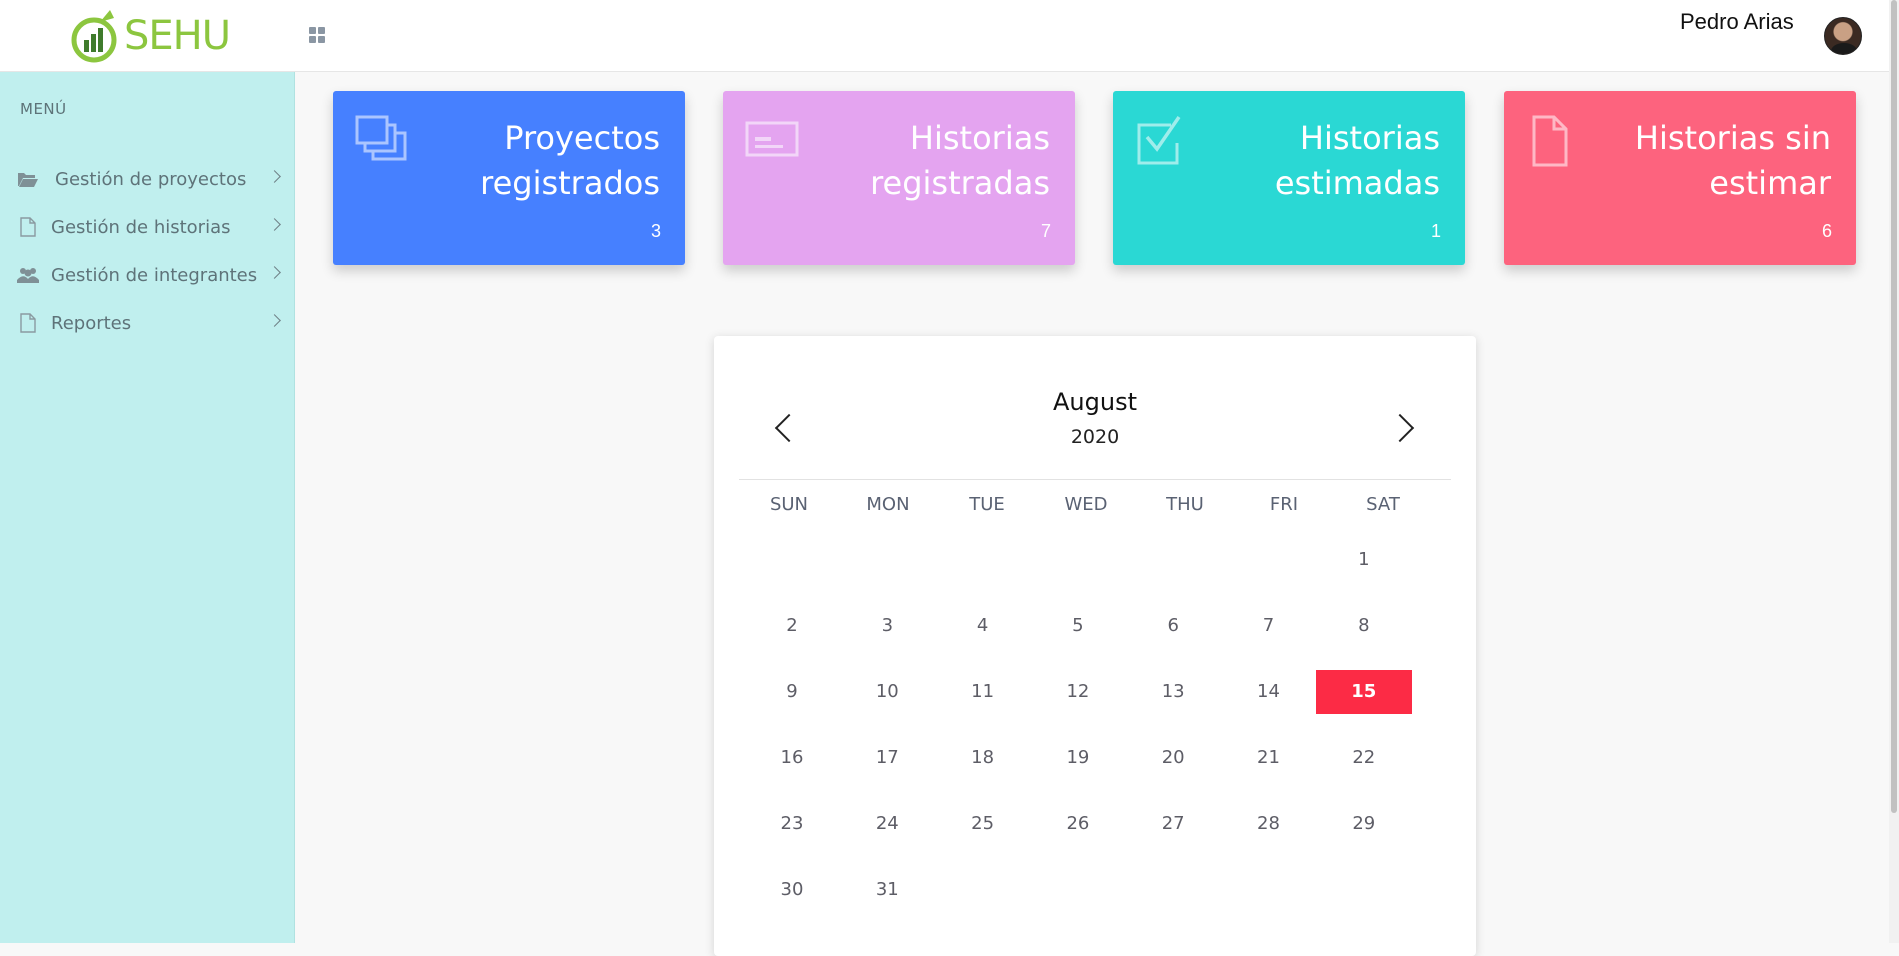 This screenshot has height=956, width=1899. What do you see at coordinates (792, 692) in the screenshot?
I see `calendar-day: 9` at bounding box center [792, 692].